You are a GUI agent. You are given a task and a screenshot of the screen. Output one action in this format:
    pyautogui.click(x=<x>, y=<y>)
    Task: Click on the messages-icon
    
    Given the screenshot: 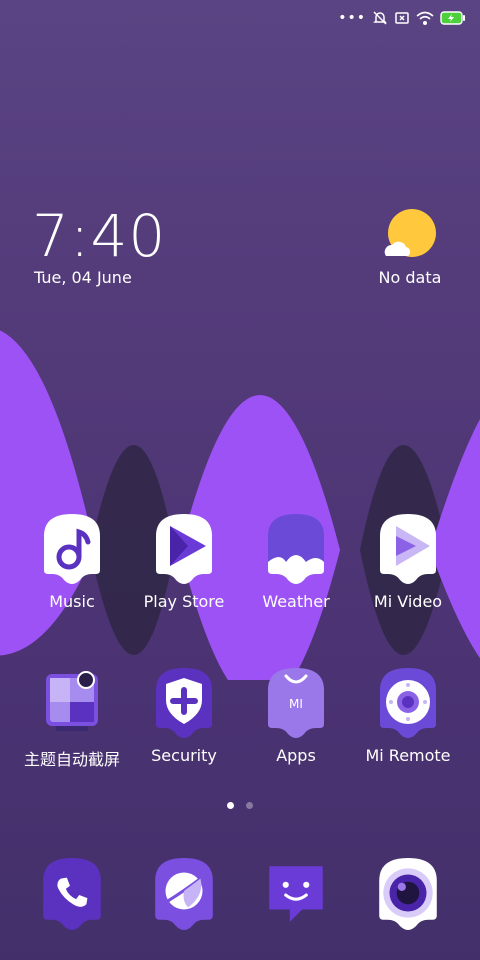 What is the action you would take?
    pyautogui.click(x=296, y=894)
    